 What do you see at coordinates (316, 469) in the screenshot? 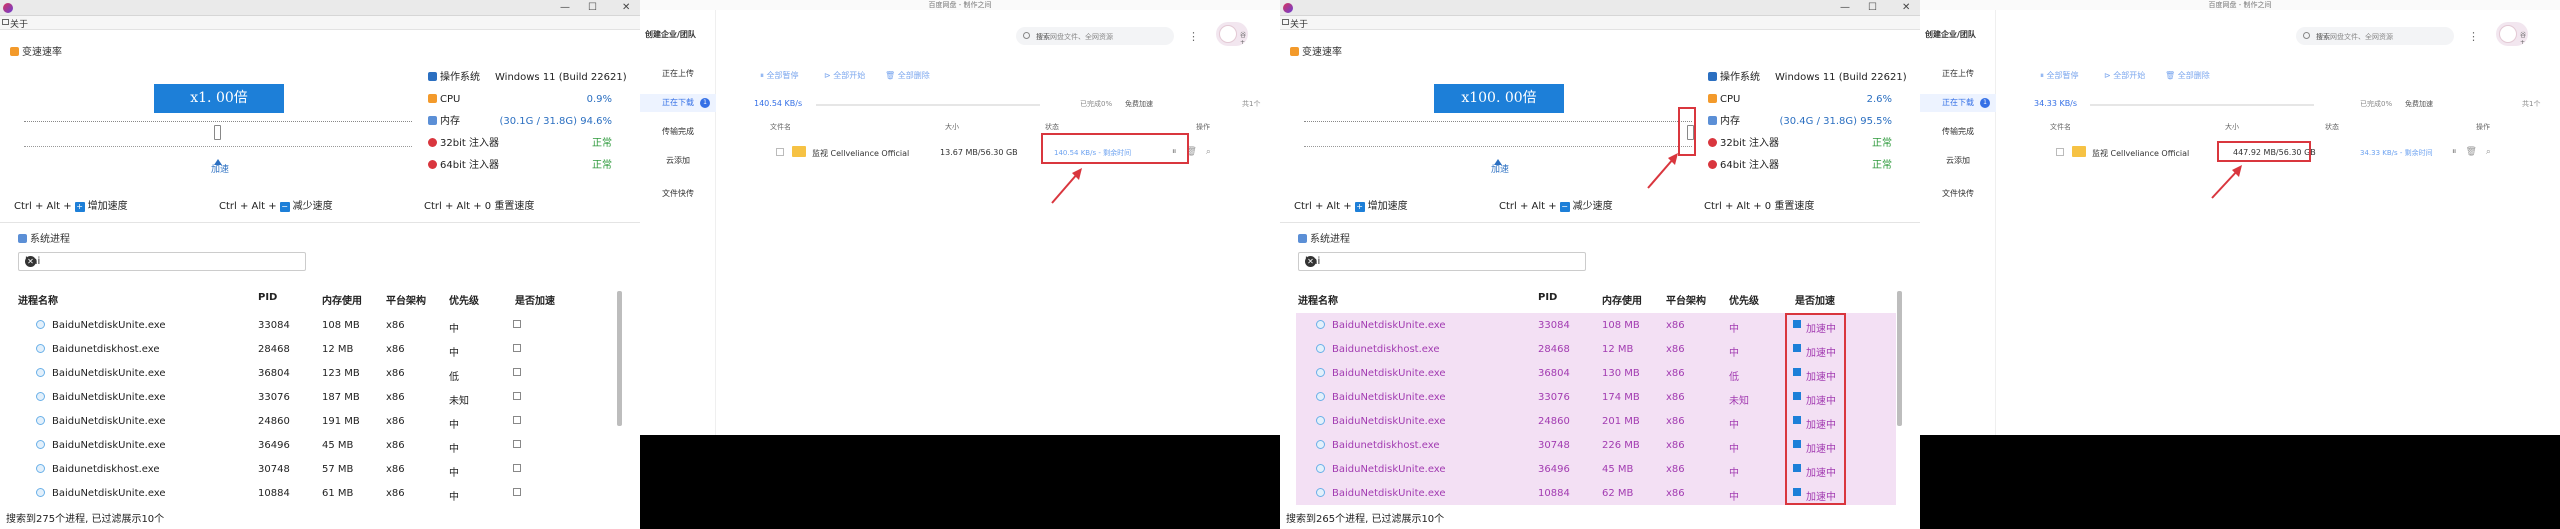
I see `table-row: Baidunetdiskhost.exe 30748 57 MB x86 中` at bounding box center [316, 469].